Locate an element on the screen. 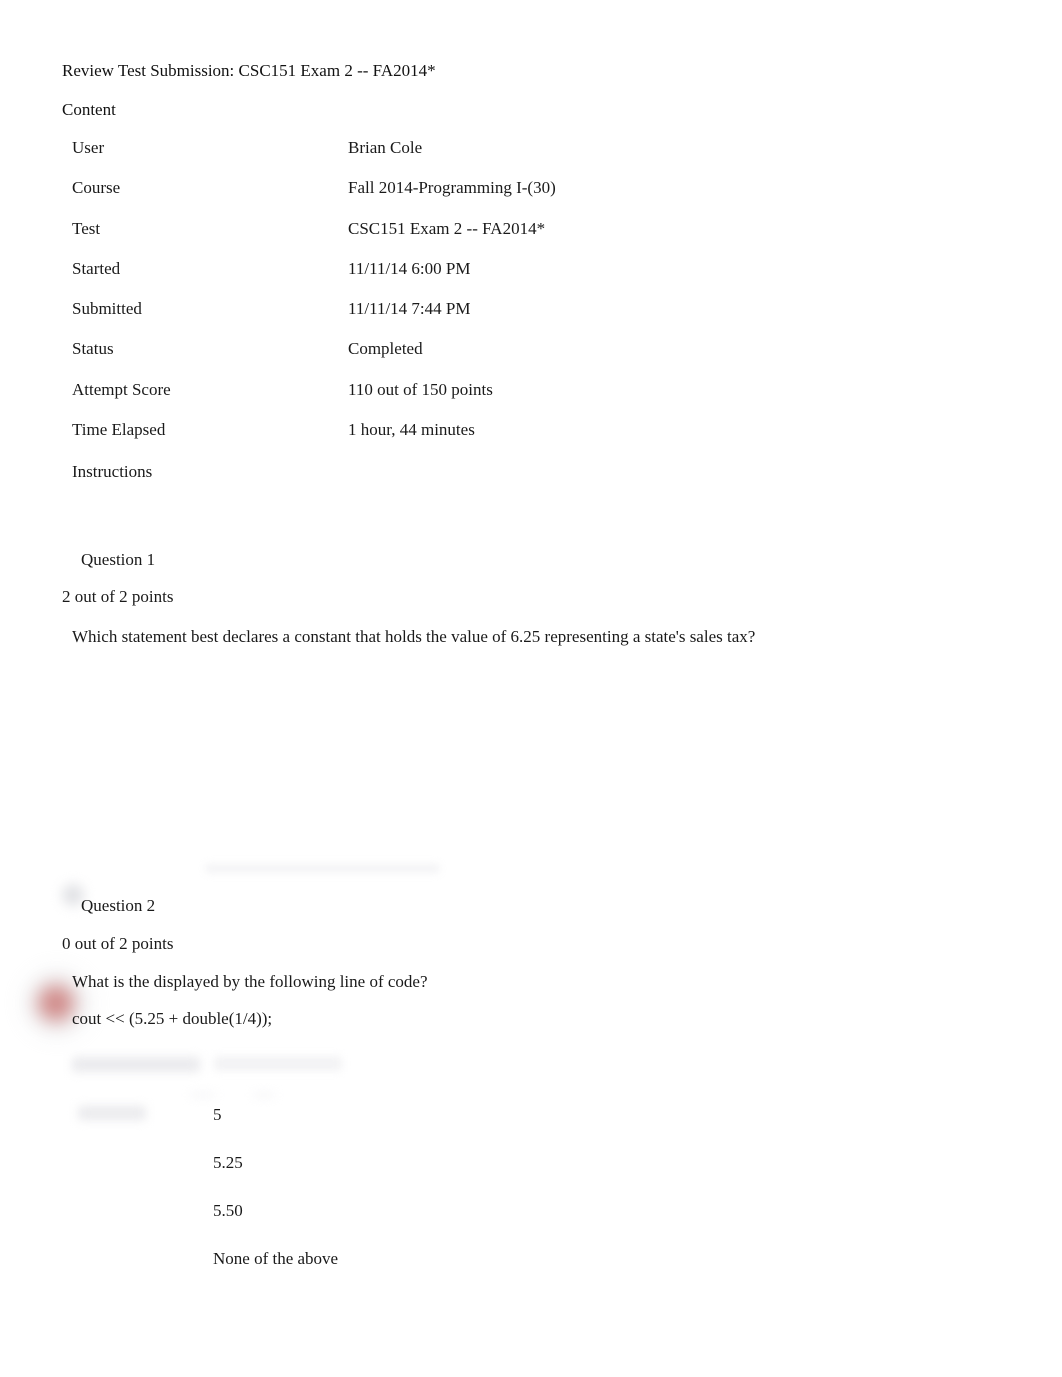 The width and height of the screenshot is (1062, 1377). redacted-selected-answer-label is located at coordinates (136, 1064).